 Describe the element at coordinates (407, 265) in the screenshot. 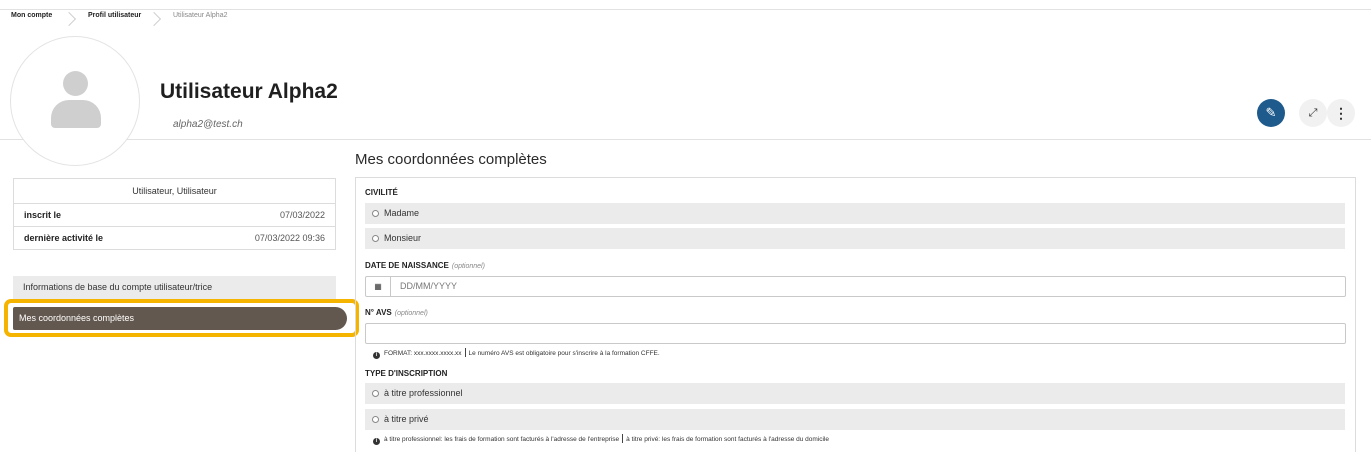

I see `birthdate-label-text: DATE DE NAISSANCE` at that location.